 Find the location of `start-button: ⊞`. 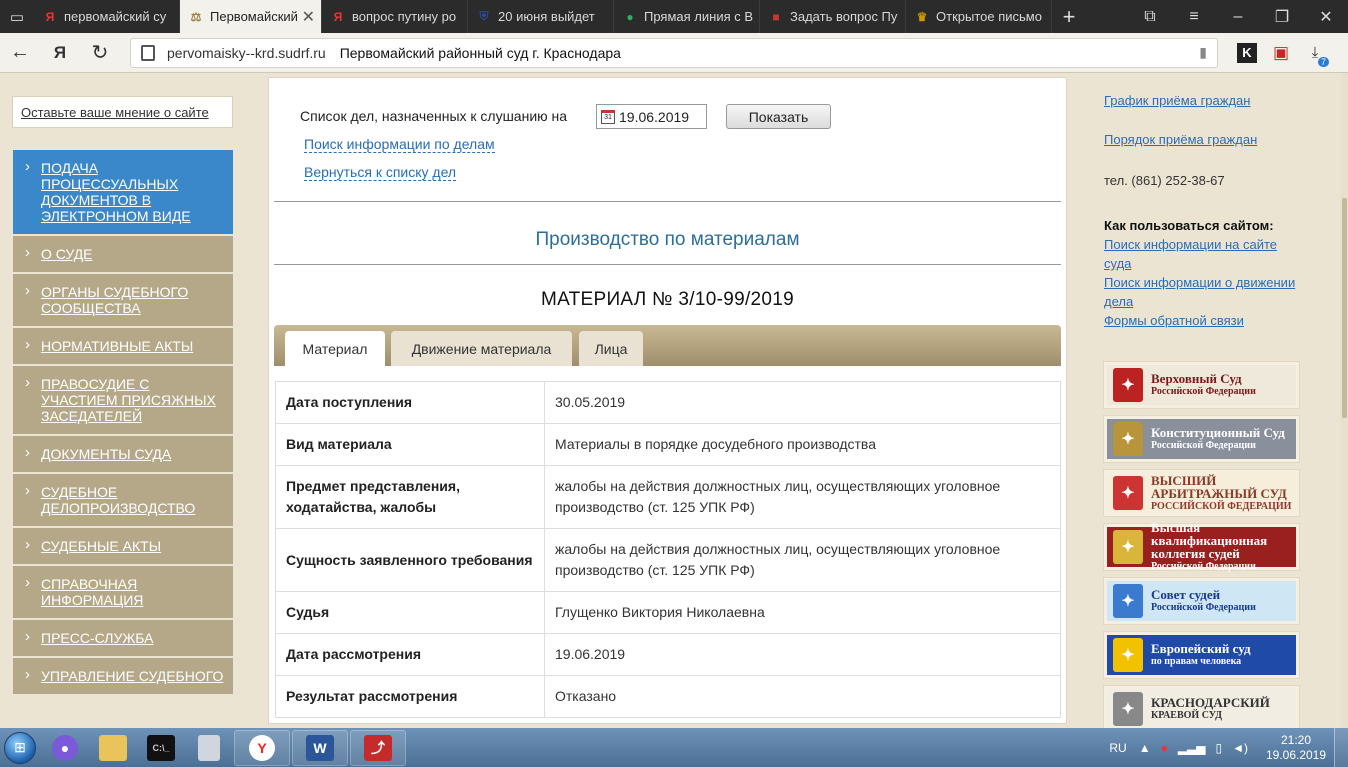

start-button: ⊞ is located at coordinates (20, 747).